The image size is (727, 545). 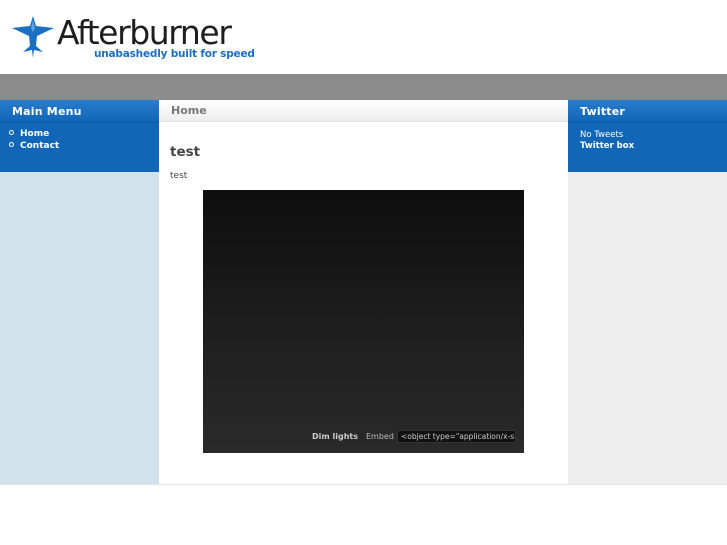 I want to click on main-menu-title-bar: Main Menu, so click(x=79, y=111).